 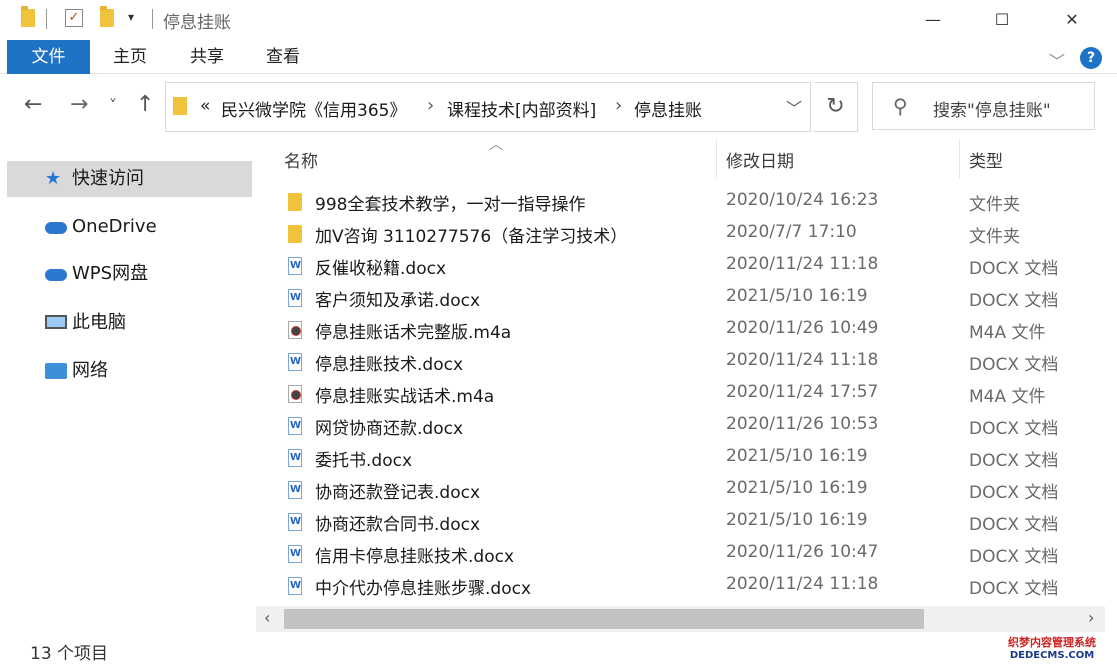 What do you see at coordinates (69, 654) in the screenshot?
I see `item-count: 13 个项目` at bounding box center [69, 654].